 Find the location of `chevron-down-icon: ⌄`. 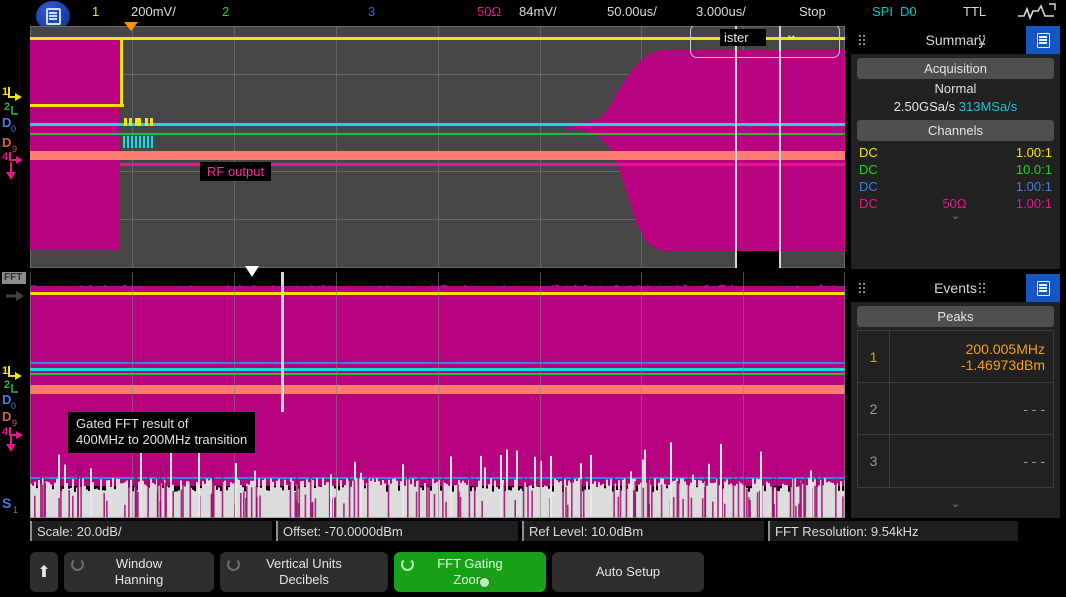

chevron-down-icon: ⌄ is located at coordinates (791, 34).